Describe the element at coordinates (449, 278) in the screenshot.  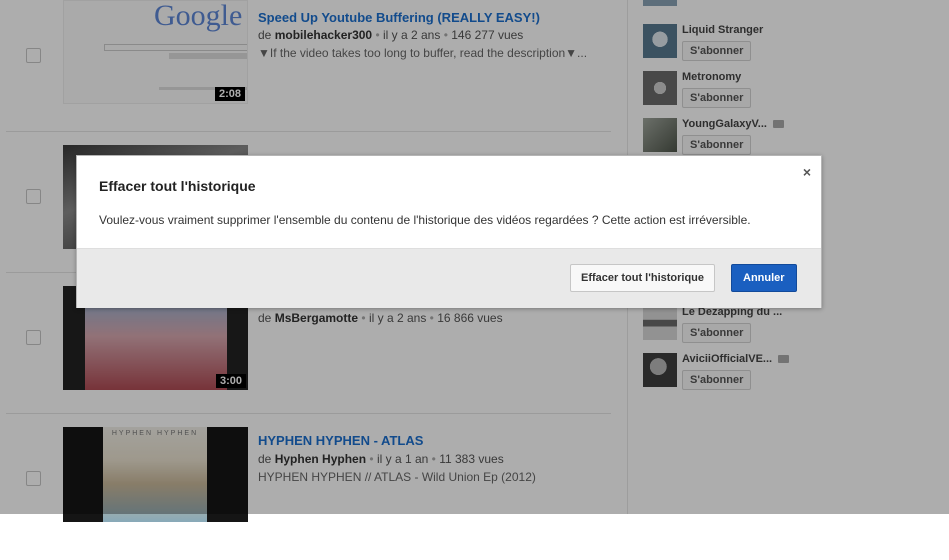
I see `dialog-footer: Effacer tout l'historique Annuler` at that location.